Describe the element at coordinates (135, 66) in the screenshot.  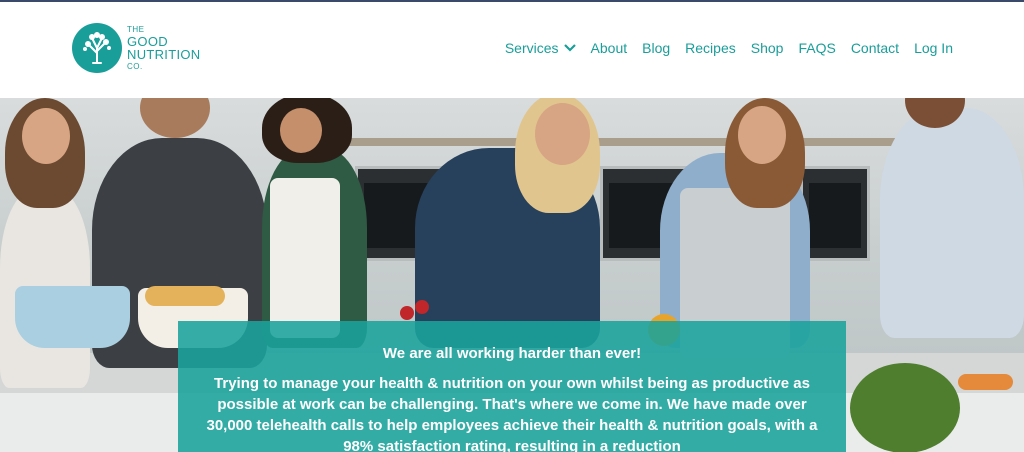
I see `logo-line-4: CO.` at that location.